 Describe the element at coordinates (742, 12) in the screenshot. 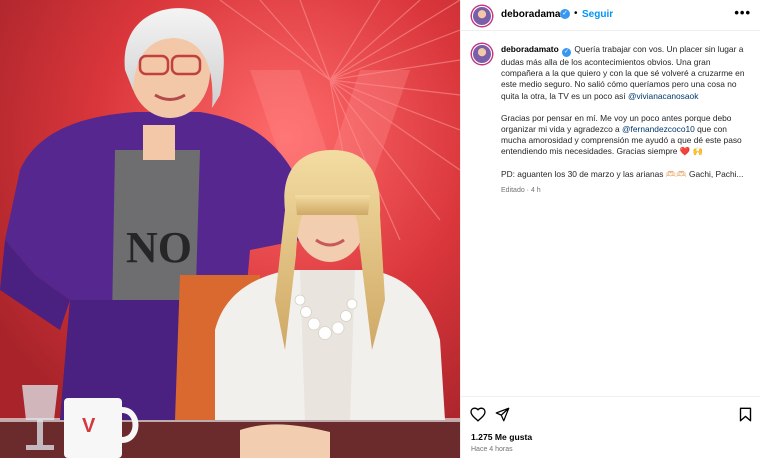

I see `more-icon: •••` at that location.